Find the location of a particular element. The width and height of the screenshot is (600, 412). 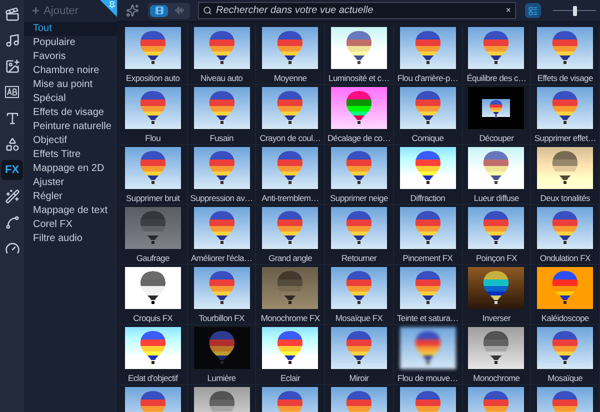

effect-tile: Exposition auto is located at coordinates (153, 55).